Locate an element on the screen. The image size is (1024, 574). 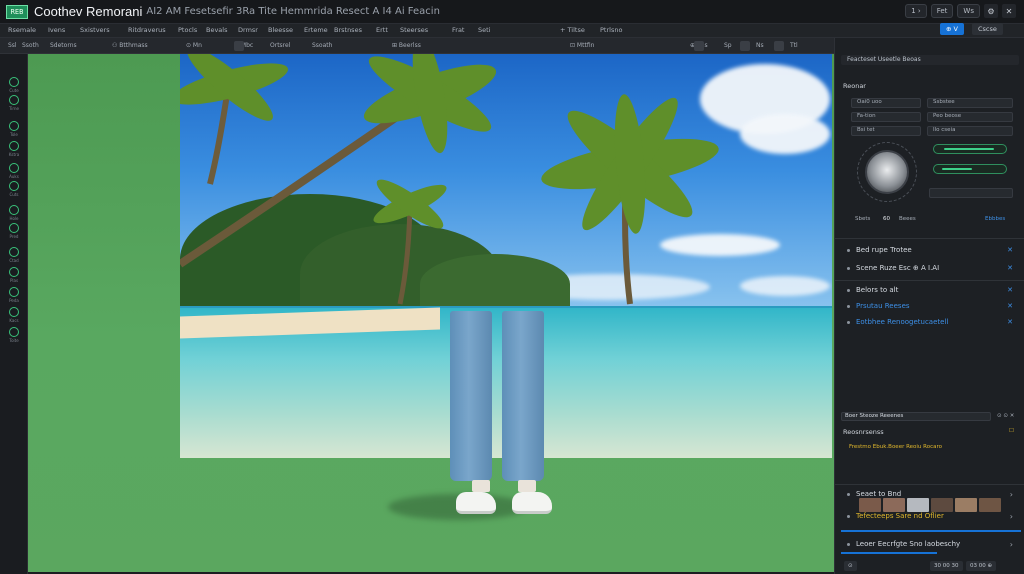
slider-label: Ebbbes is located at coordinates (995, 219).